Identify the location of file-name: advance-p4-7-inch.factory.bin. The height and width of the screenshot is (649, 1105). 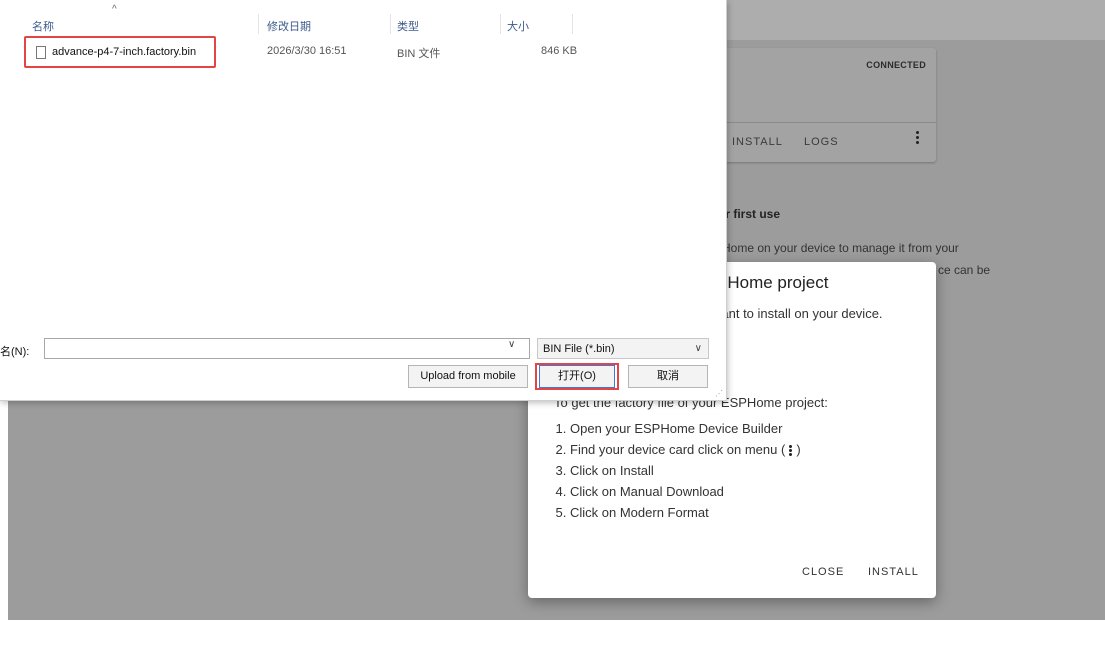
(124, 52).